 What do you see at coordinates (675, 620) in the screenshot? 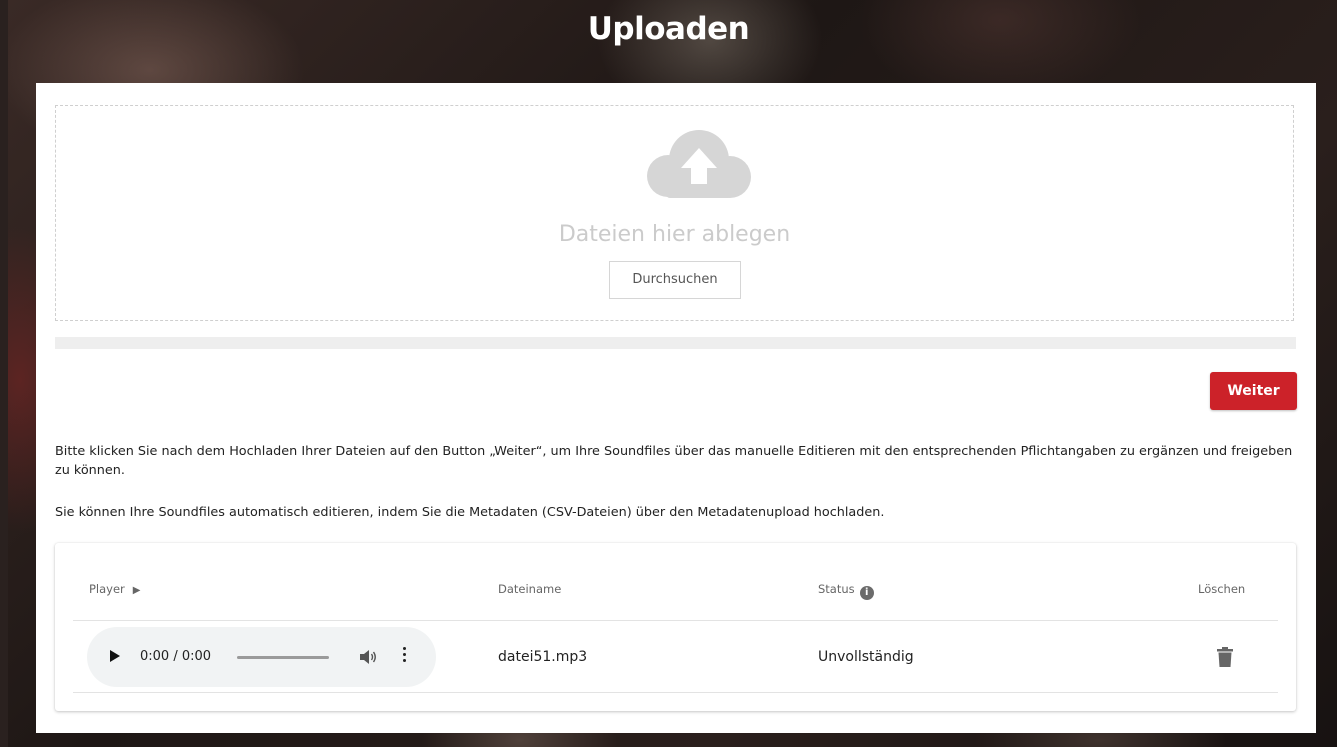
I see `header-divider` at bounding box center [675, 620].